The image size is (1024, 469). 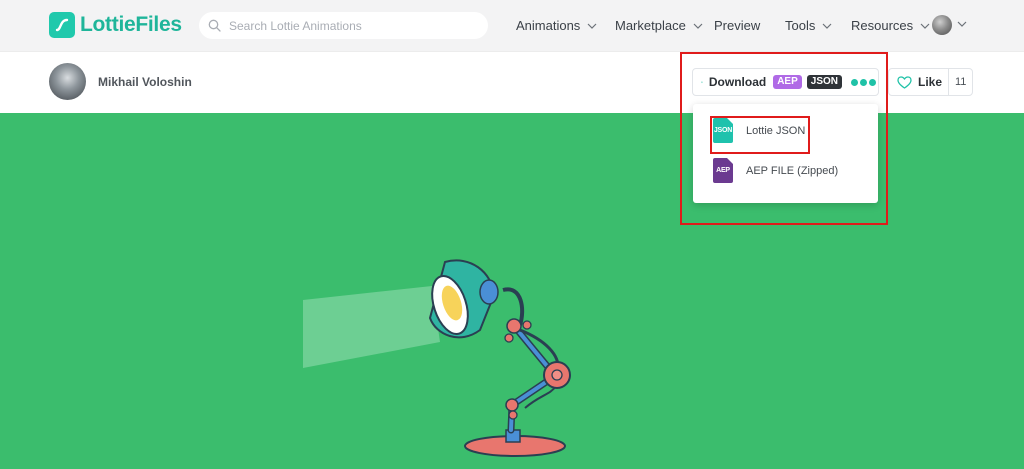 What do you see at coordinates (904, 82) in the screenshot?
I see `heart-icon` at bounding box center [904, 82].